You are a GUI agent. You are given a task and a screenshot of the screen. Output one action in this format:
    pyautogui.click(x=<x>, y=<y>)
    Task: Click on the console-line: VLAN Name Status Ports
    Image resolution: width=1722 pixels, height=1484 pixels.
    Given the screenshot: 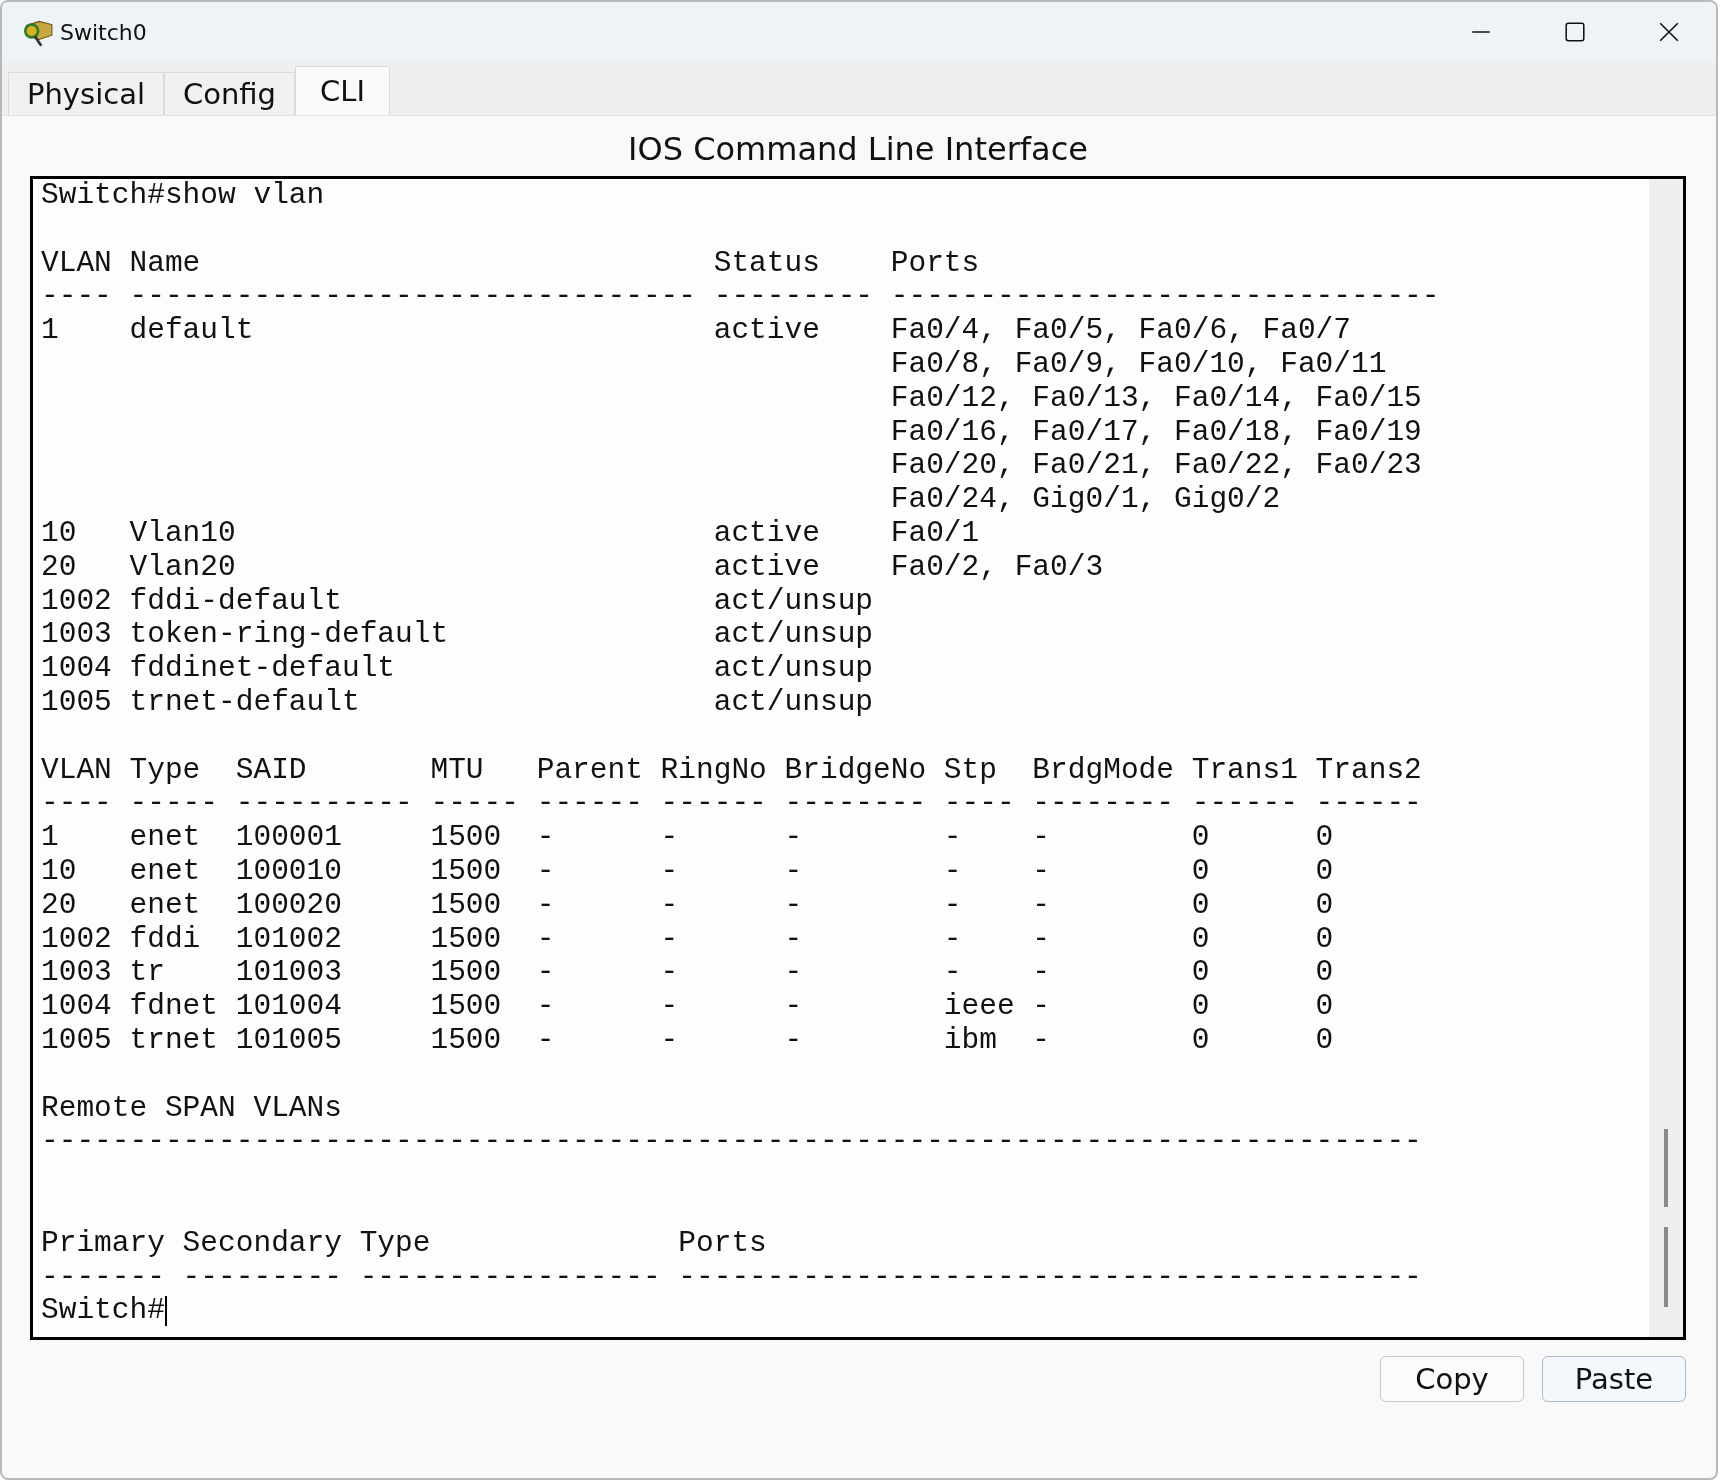 What is the action you would take?
    pyautogui.click(x=511, y=263)
    